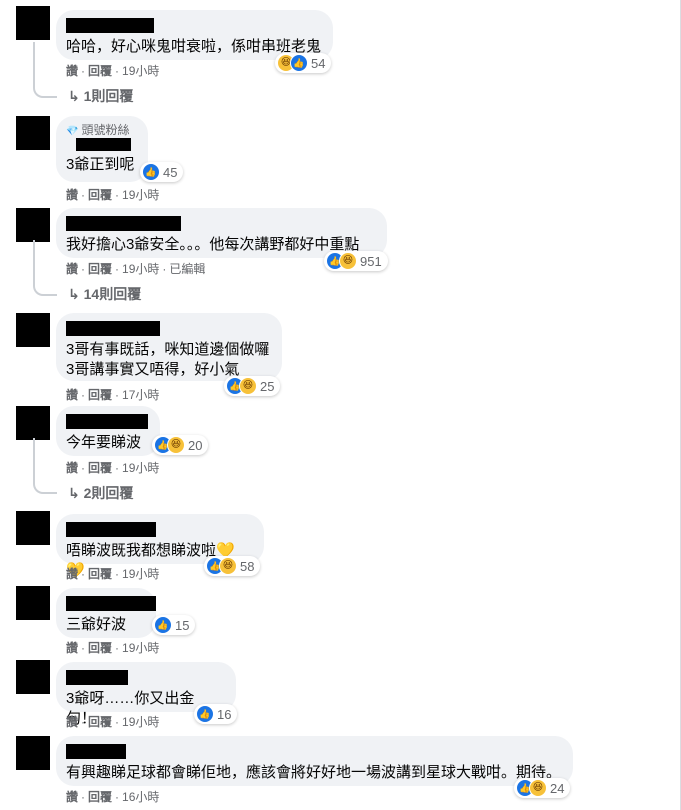  I want to click on comment-text: 三爺好波, so click(96, 624).